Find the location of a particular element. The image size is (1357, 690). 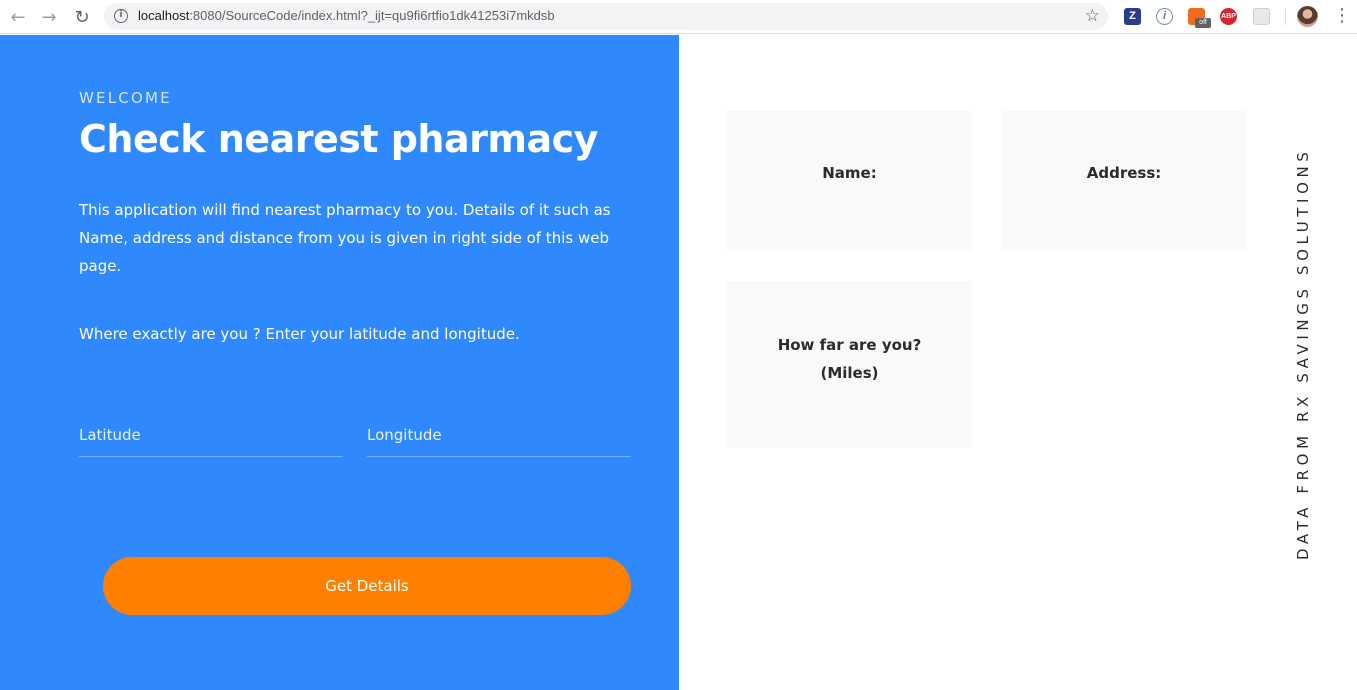

profile-avatar is located at coordinates (1307, 16).